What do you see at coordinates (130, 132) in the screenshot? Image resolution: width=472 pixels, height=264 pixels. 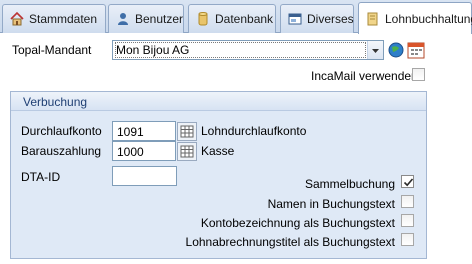 I see `durchlaufkonto-value: 1091` at bounding box center [130, 132].